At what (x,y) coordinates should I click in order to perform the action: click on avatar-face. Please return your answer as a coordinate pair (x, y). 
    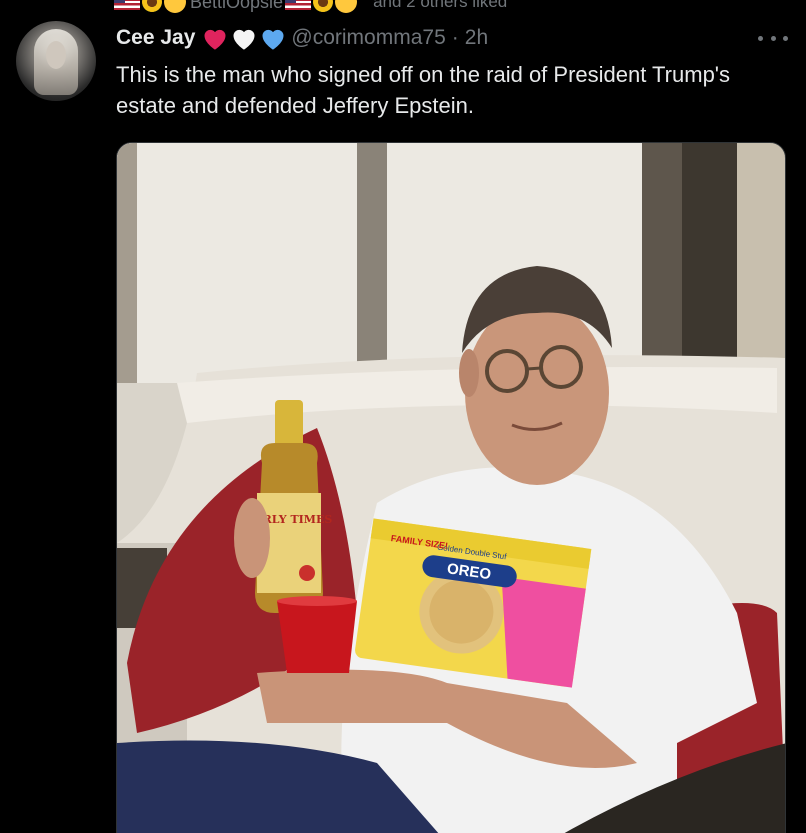
    Looking at the image, I should click on (56, 55).